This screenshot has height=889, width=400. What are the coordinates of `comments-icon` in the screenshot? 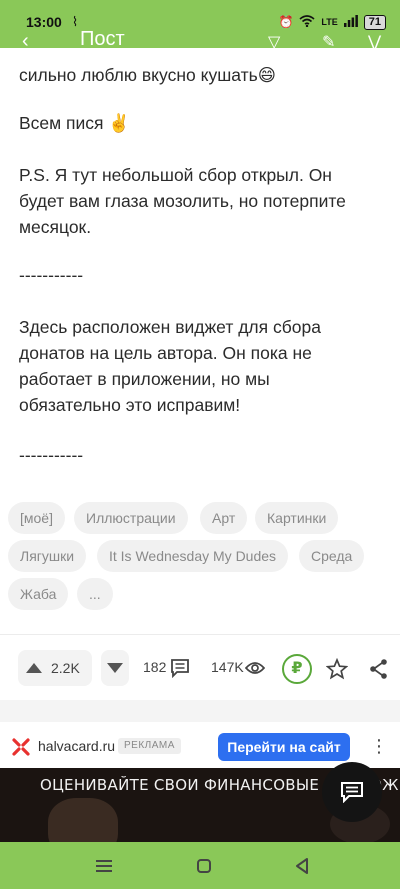 It's located at (180, 668).